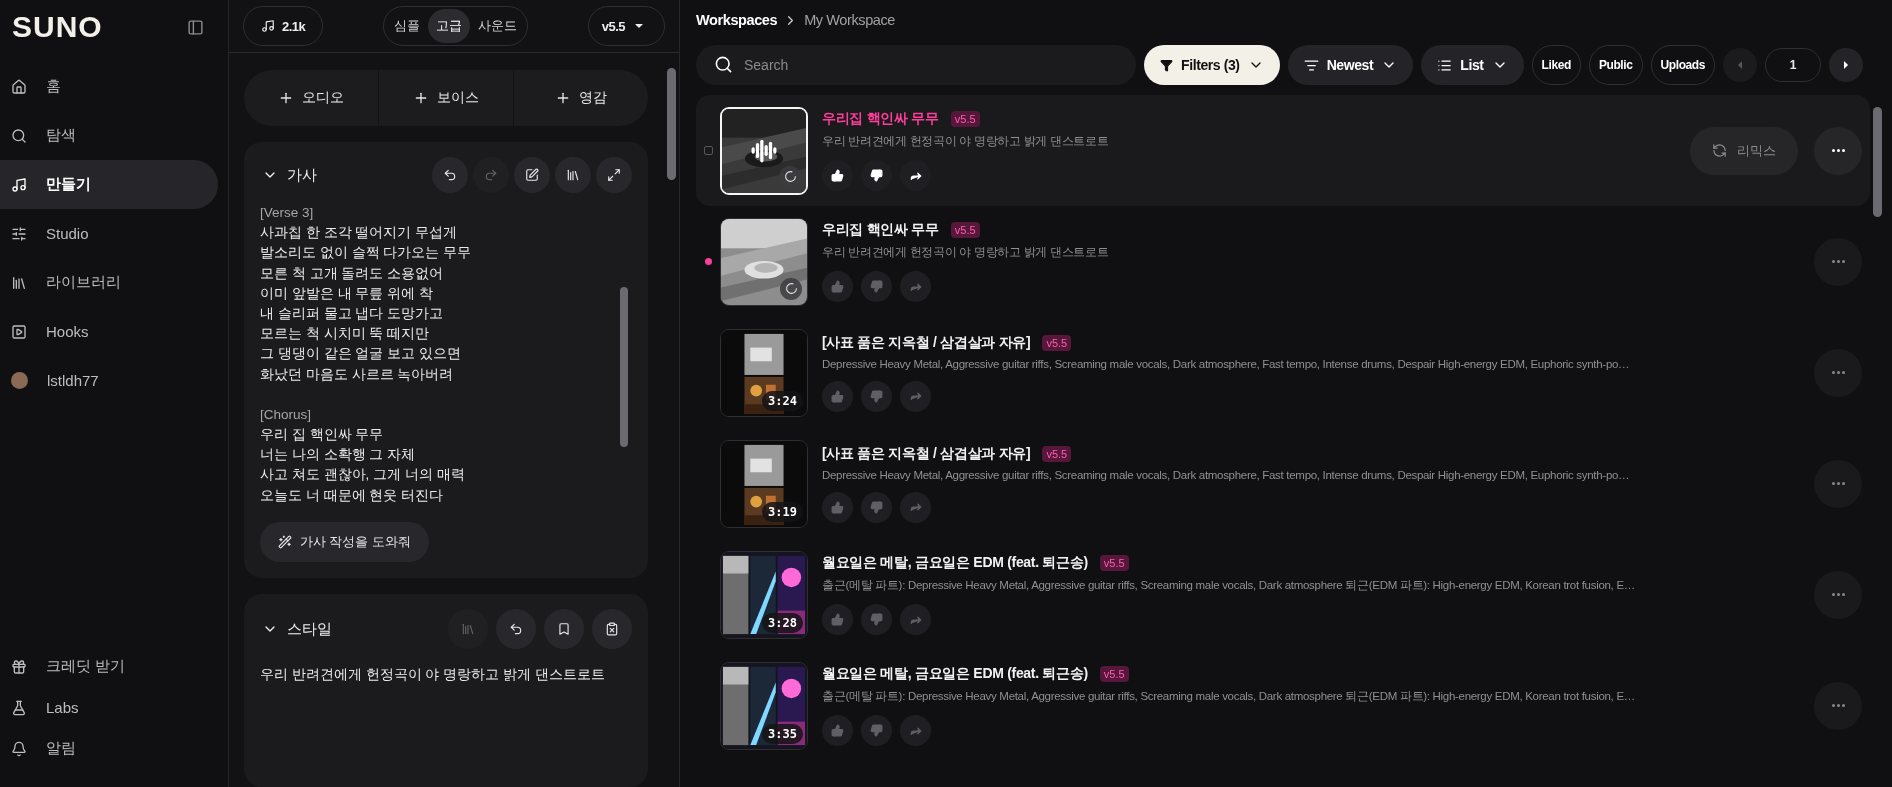 This screenshot has width=1892, height=787. What do you see at coordinates (1744, 150) in the screenshot?
I see `remix-button: 리믹스` at bounding box center [1744, 150].